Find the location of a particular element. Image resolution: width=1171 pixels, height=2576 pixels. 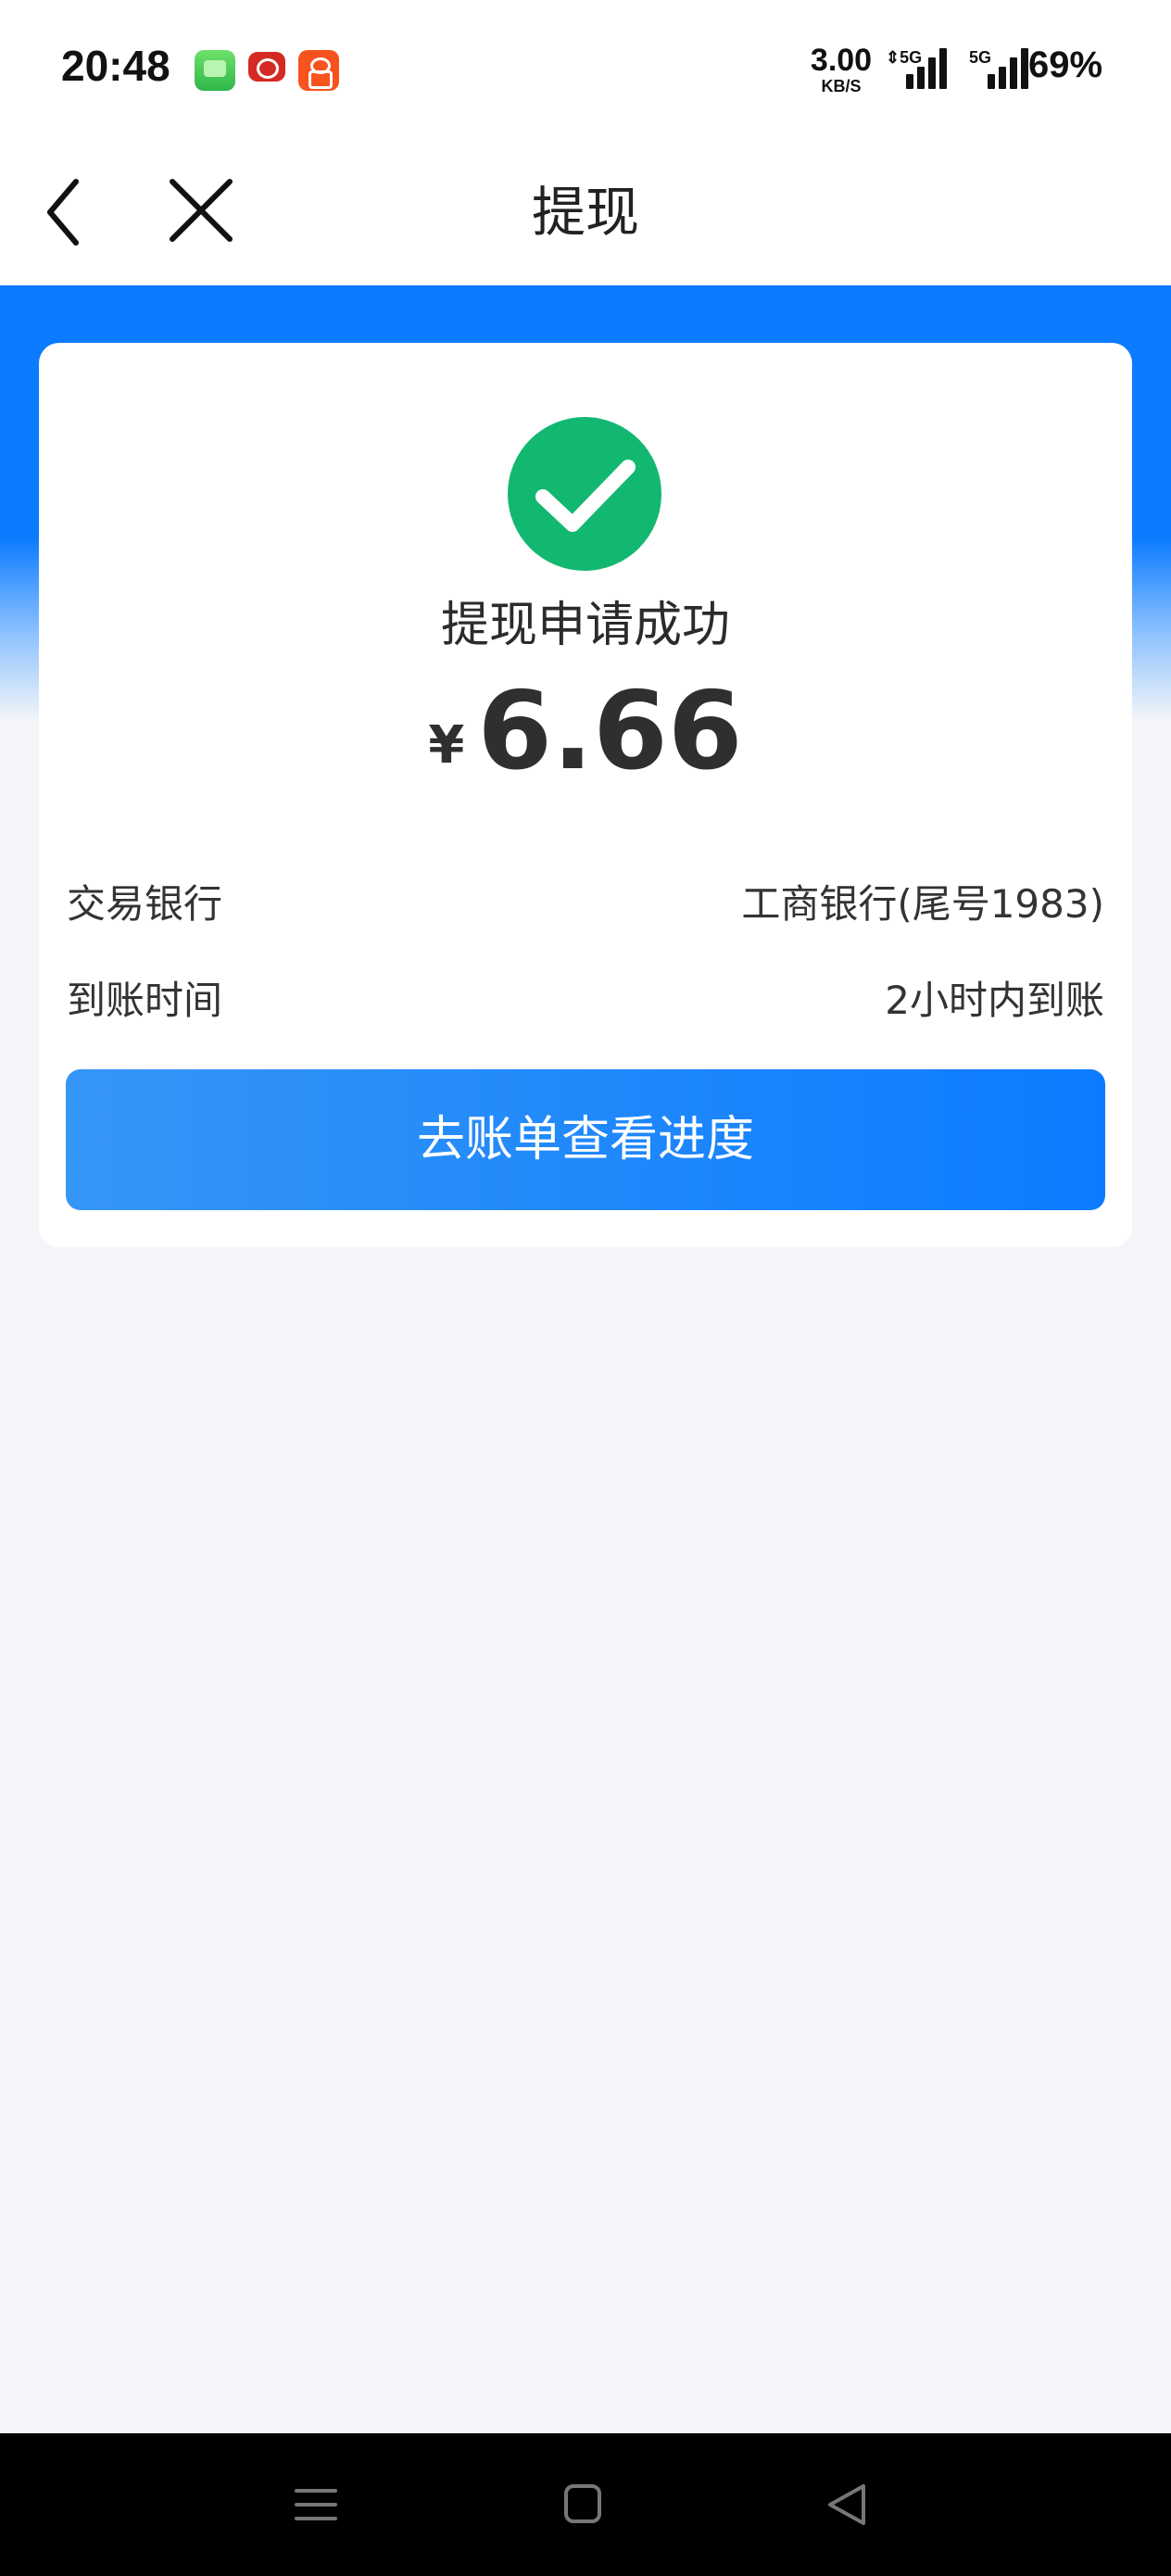

home-square-icon is located at coordinates (583, 2504).